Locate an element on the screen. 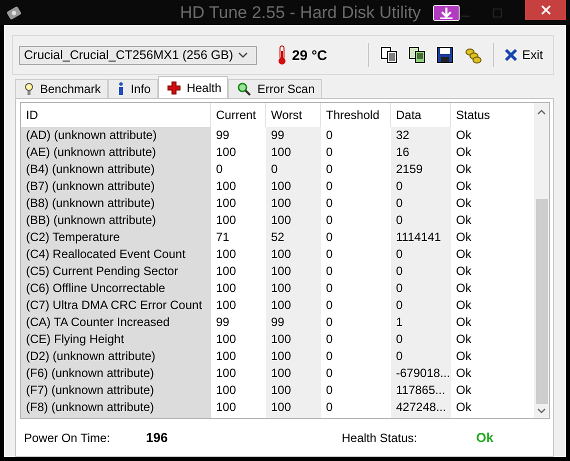  table-cell: (AE) (unknown attribute) is located at coordinates (116, 152).